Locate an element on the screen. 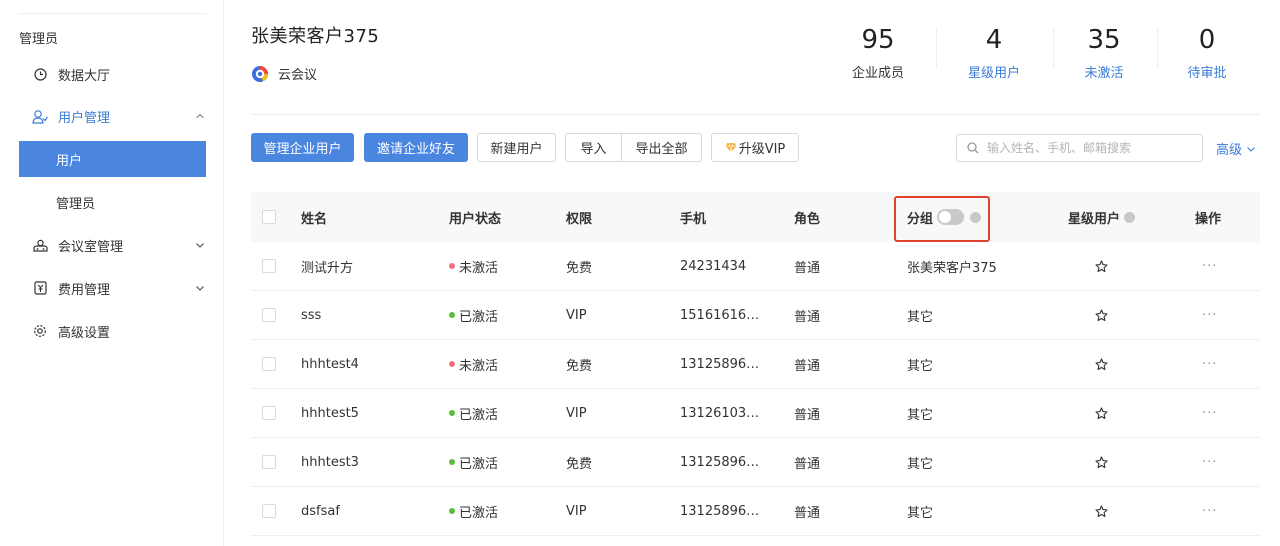 The width and height of the screenshot is (1280, 546). column-header-status: 用户状态 is located at coordinates (475, 217).